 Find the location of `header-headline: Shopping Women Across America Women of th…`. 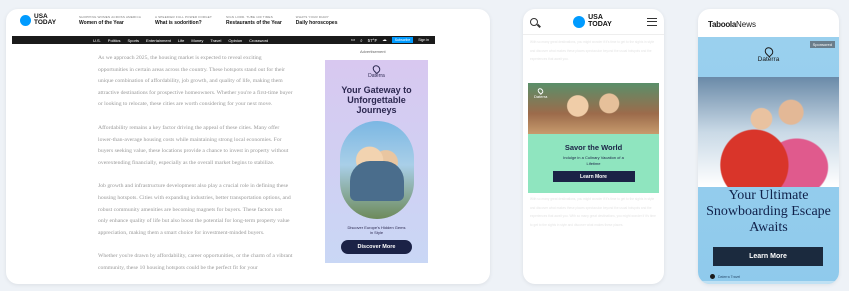

header-headline: Shopping Women Across America Women of th… is located at coordinates (110, 20).